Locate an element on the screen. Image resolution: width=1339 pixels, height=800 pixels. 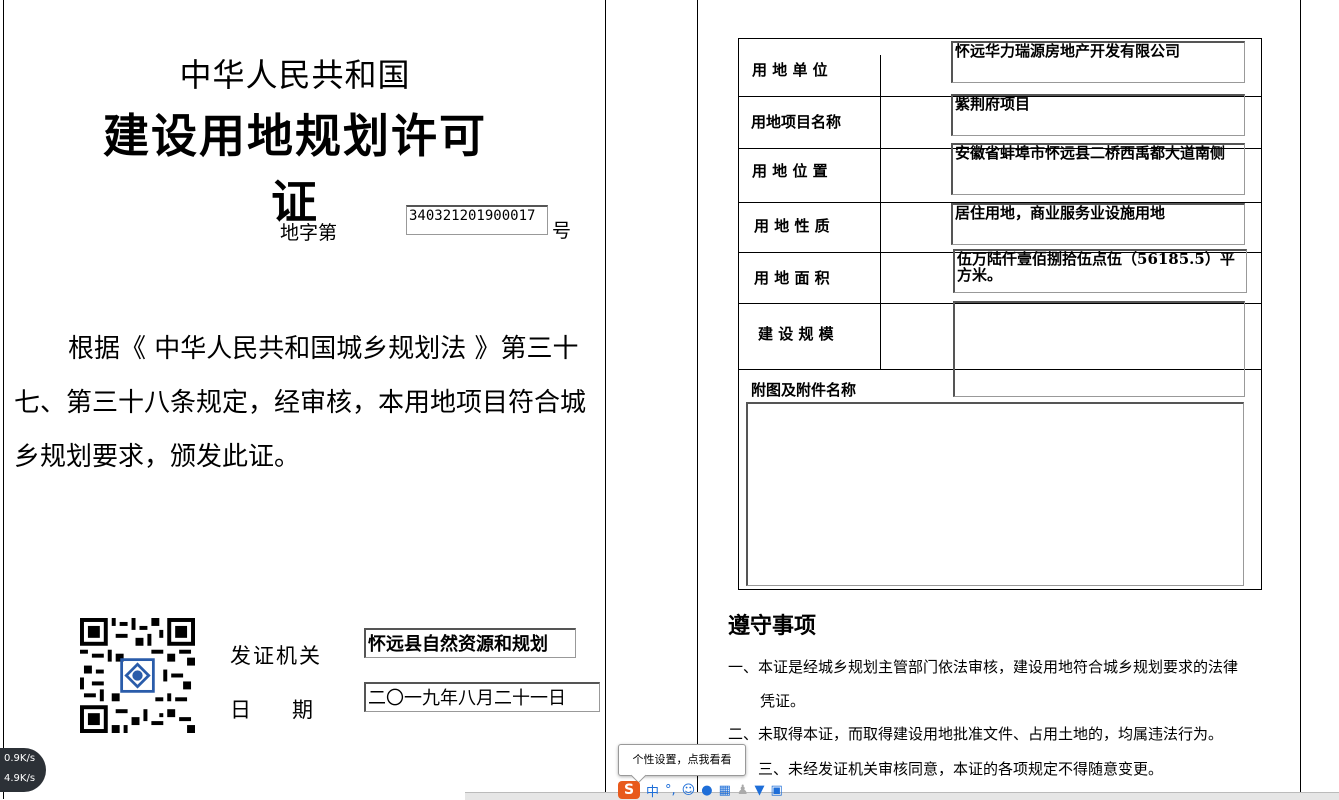
keyboard-icon: ▦ is located at coordinates (725, 790).